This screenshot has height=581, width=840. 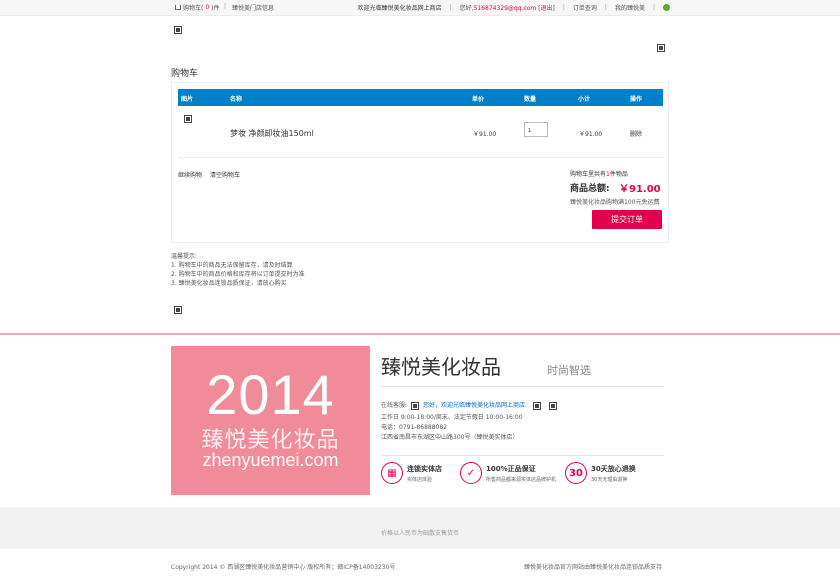 I want to click on total-value: ￥91.00, so click(x=640, y=189).